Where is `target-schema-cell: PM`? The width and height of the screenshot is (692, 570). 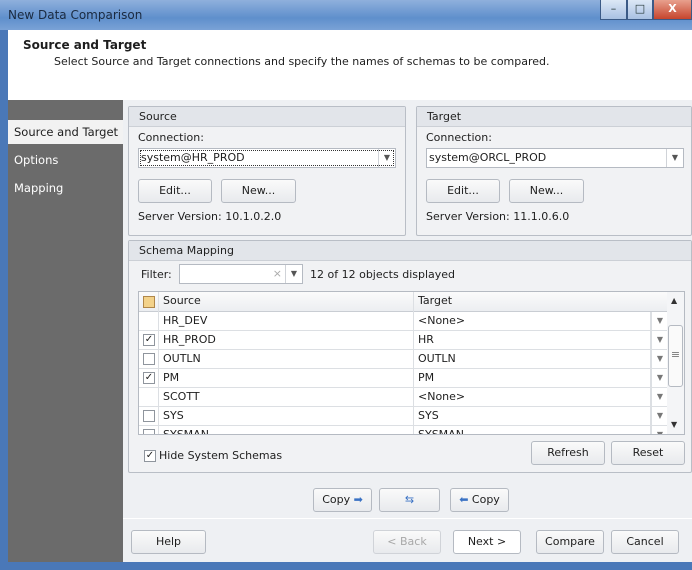 target-schema-cell: PM is located at coordinates (532, 378).